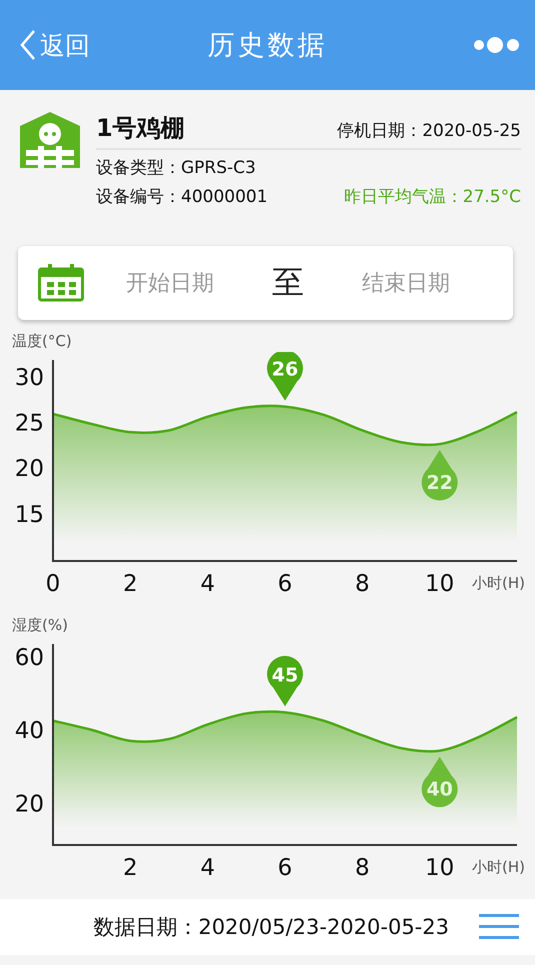  What do you see at coordinates (285, 681) in the screenshot?
I see `value-pin: 45` at bounding box center [285, 681].